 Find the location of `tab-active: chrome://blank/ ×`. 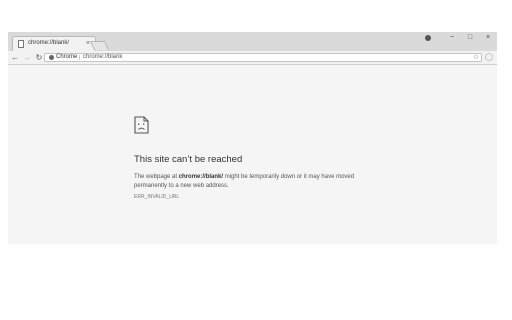

tab-active: chrome://blank/ × is located at coordinates (54, 43).